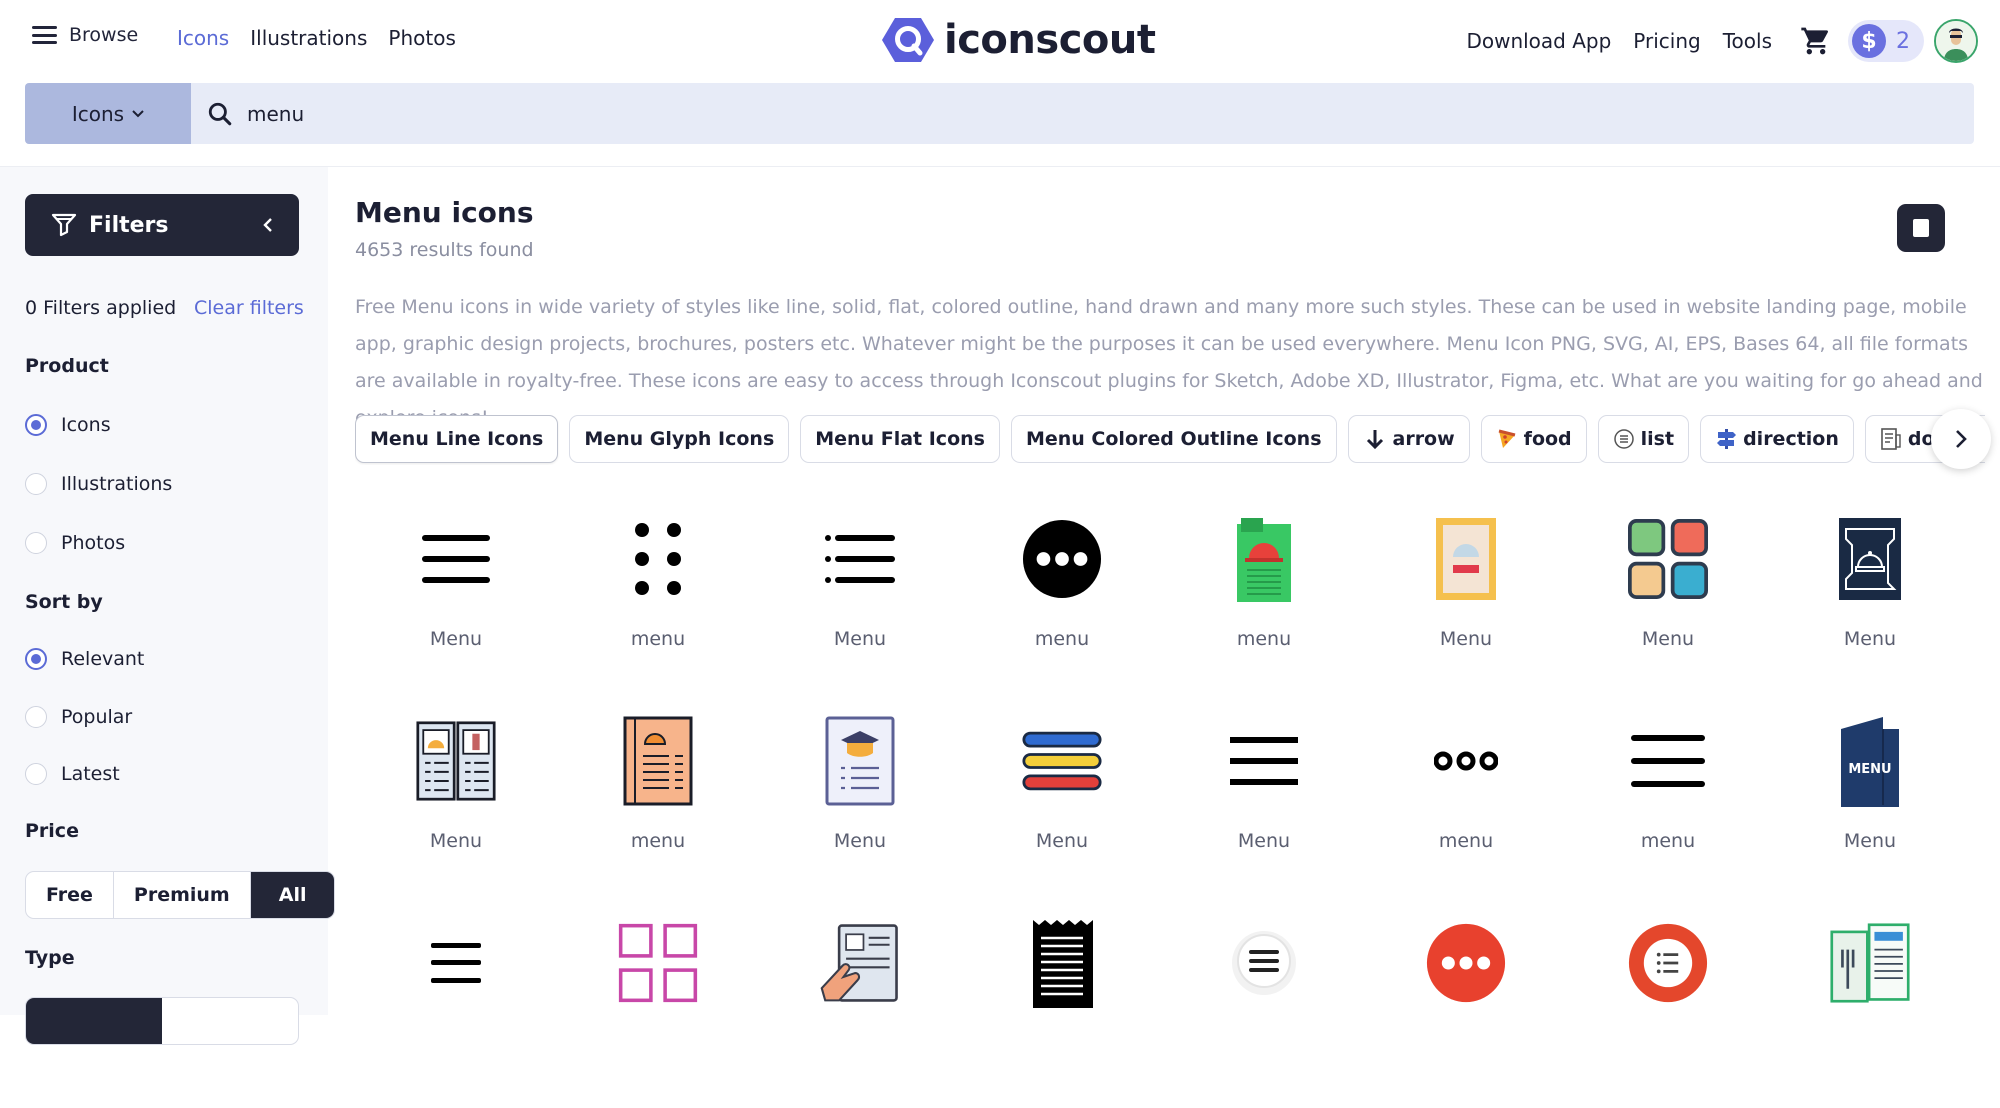 This screenshot has width=2000, height=1108. Describe the element at coordinates (292, 895) in the screenshot. I see `price-all-option: All` at that location.